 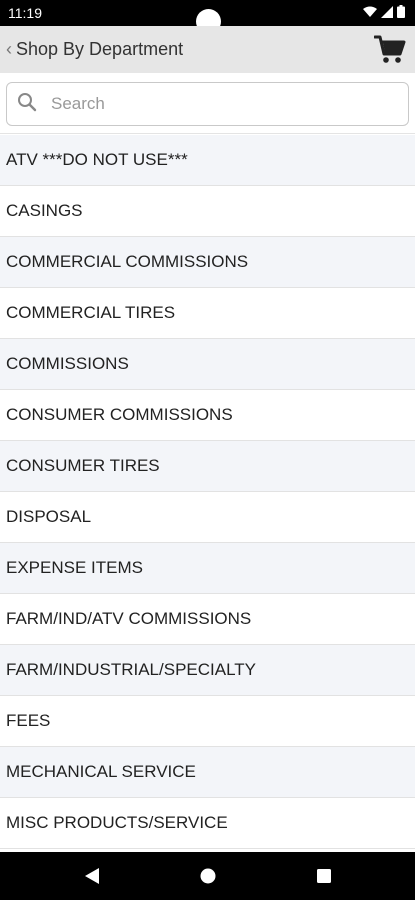 What do you see at coordinates (401, 13) in the screenshot?
I see `battery-icon` at bounding box center [401, 13].